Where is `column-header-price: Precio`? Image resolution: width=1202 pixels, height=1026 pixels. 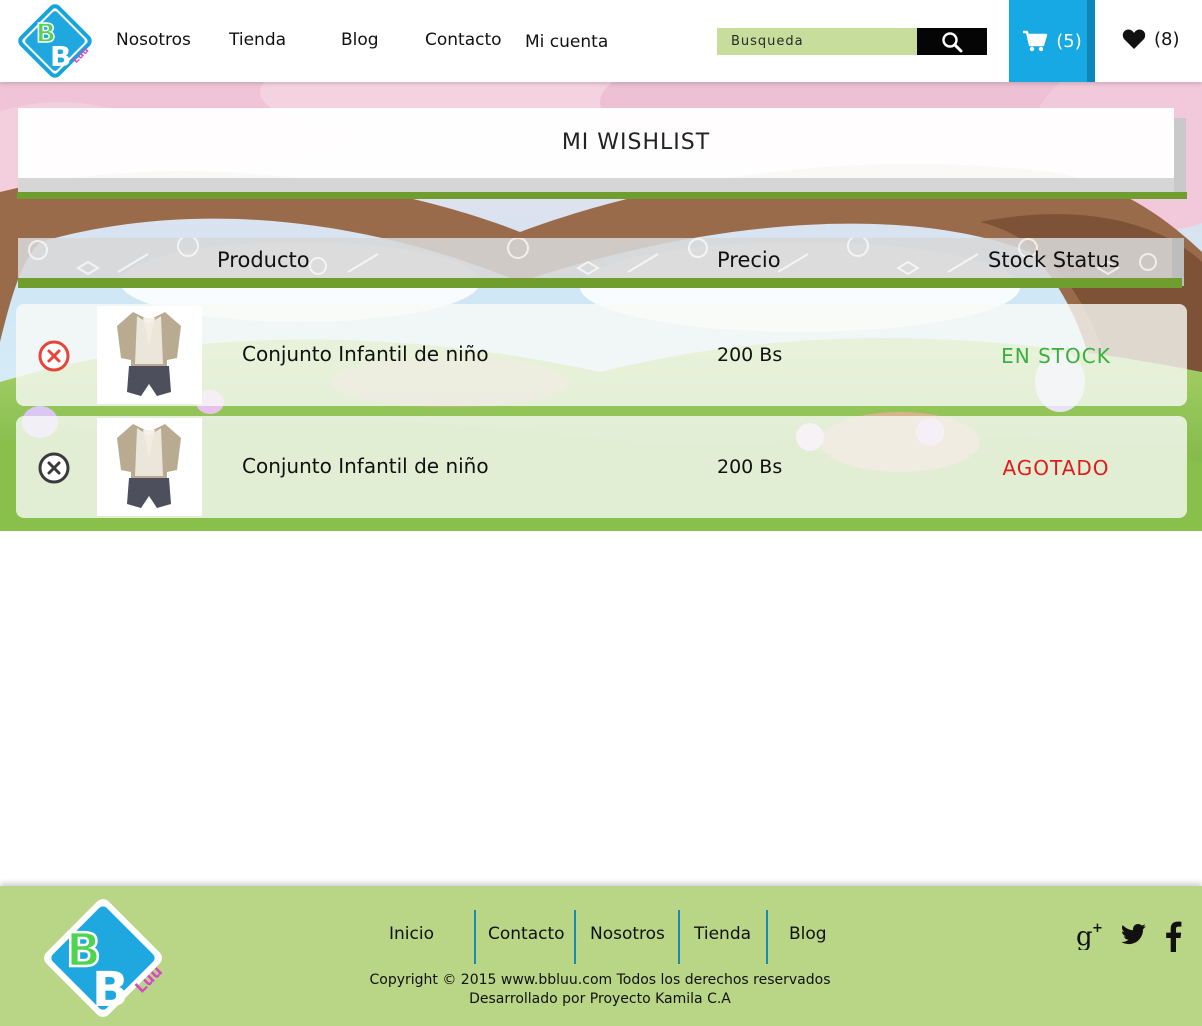 column-header-price: Precio is located at coordinates (749, 260).